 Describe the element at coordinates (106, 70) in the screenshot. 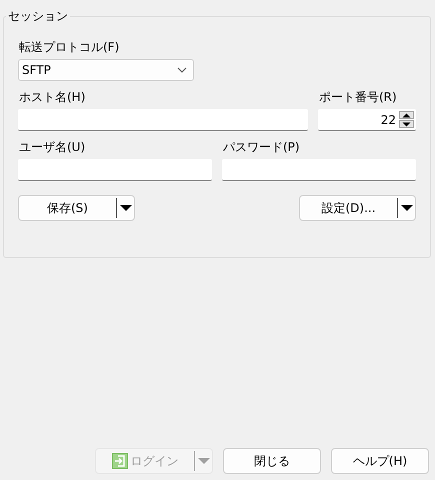

I see `protocol-dropdown: SFTP` at that location.